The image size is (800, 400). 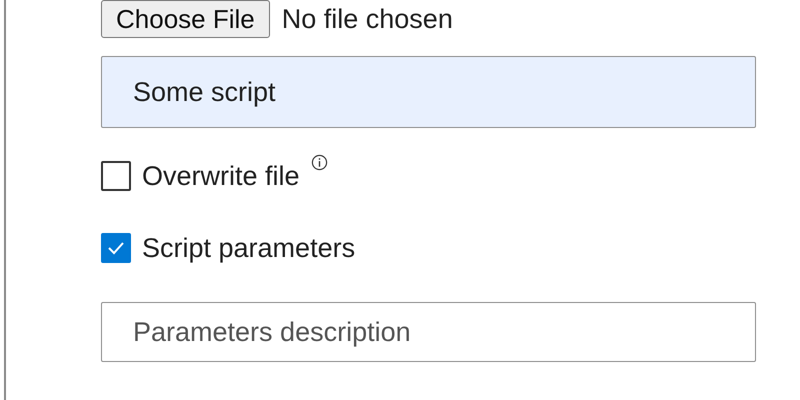 What do you see at coordinates (249, 248) in the screenshot?
I see `option-label: Script parameters` at bounding box center [249, 248].